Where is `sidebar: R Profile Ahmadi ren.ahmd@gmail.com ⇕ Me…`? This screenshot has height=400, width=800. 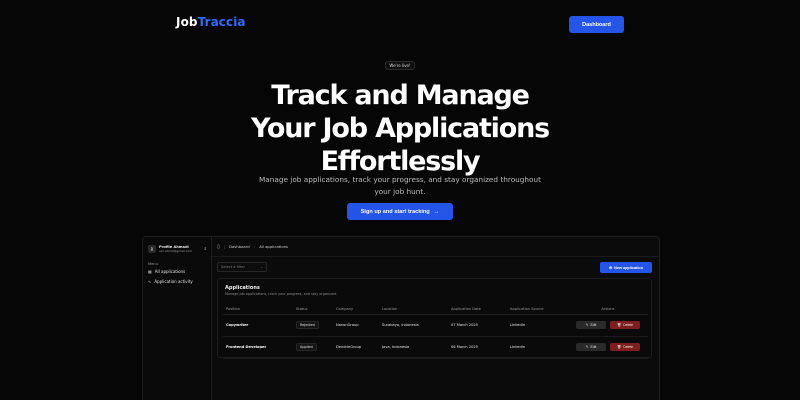
sidebar: R Profile Ahmadi ren.ahmd@gmail.com ⇕ Me… is located at coordinates (177, 318).